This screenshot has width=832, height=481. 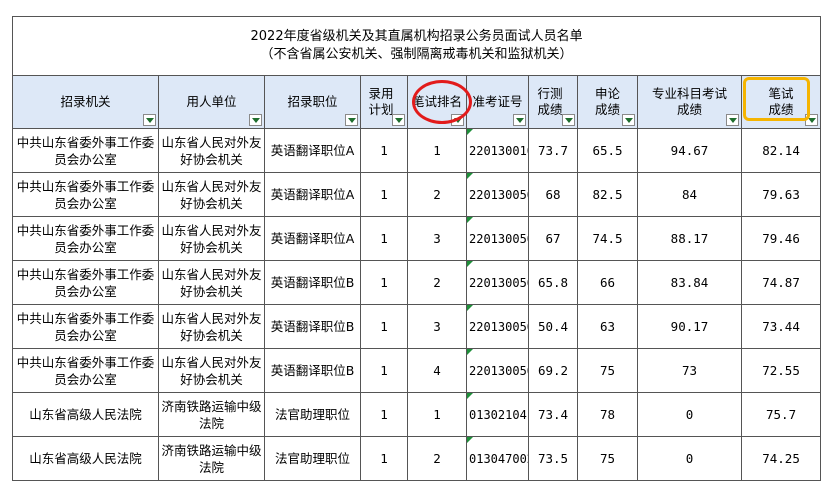 I want to click on cell-major-score-text: 83.84, so click(x=689, y=282).